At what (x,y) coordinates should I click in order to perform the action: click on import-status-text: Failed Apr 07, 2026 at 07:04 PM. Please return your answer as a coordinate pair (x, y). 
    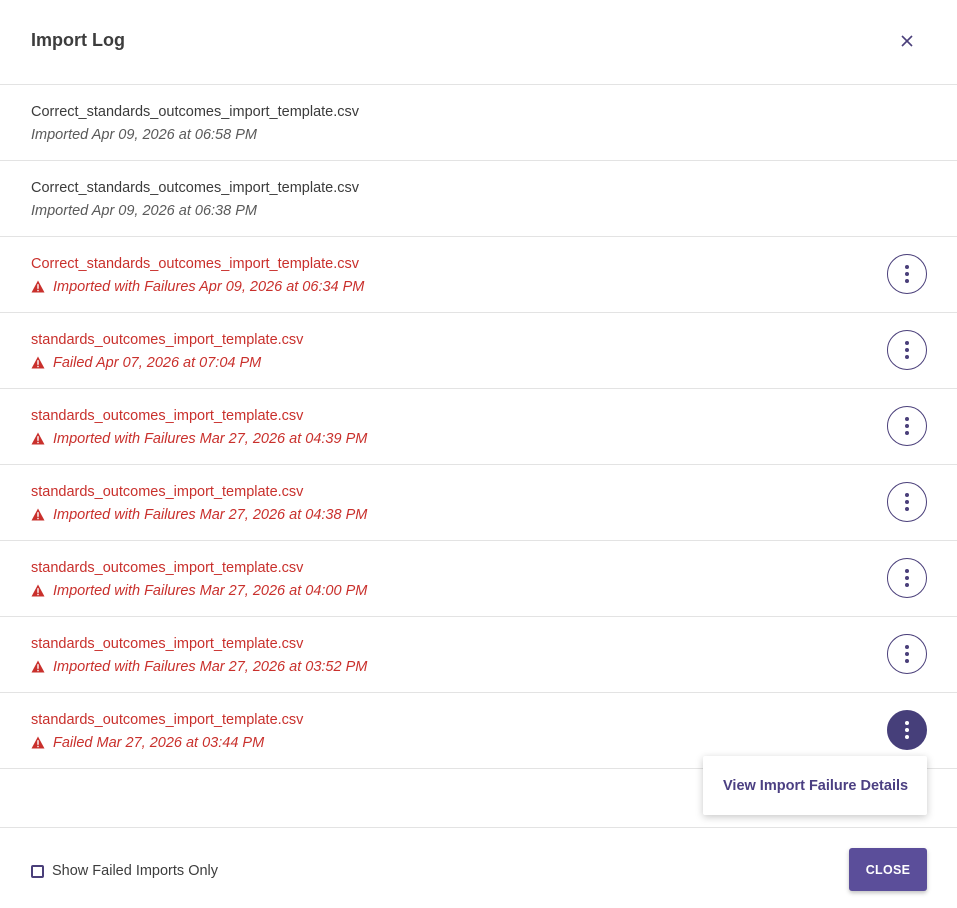
    Looking at the image, I should click on (157, 363).